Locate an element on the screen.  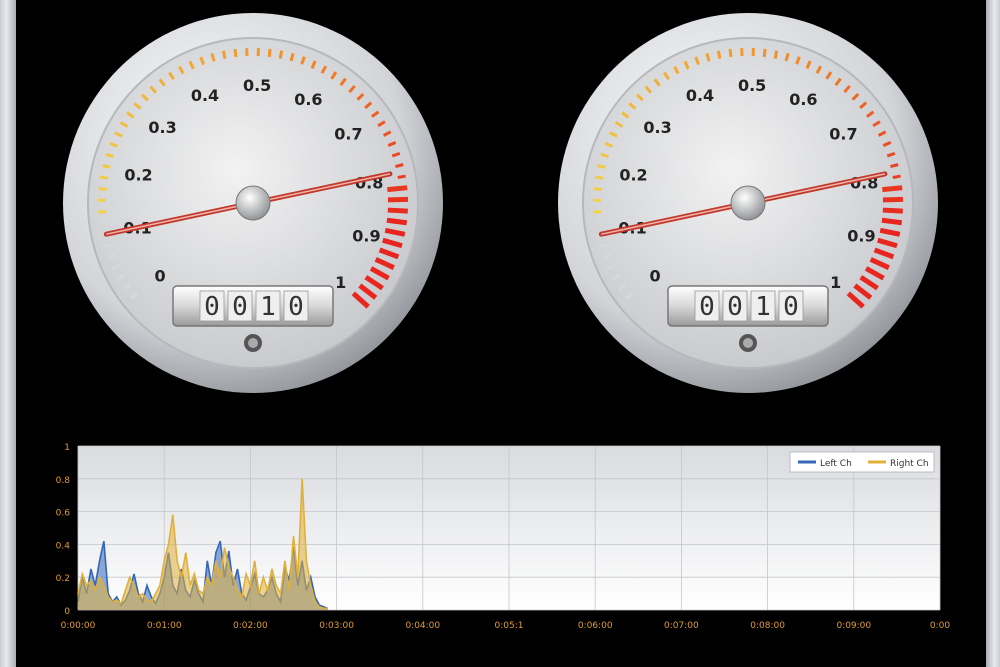
chart-x-tick-label: 0:00:00 is located at coordinates (78, 626).